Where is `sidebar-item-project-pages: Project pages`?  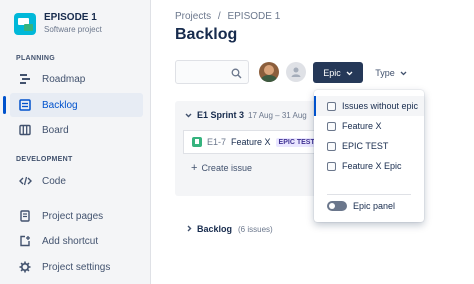
sidebar-item-project-pages: Project pages is located at coordinates (76, 216).